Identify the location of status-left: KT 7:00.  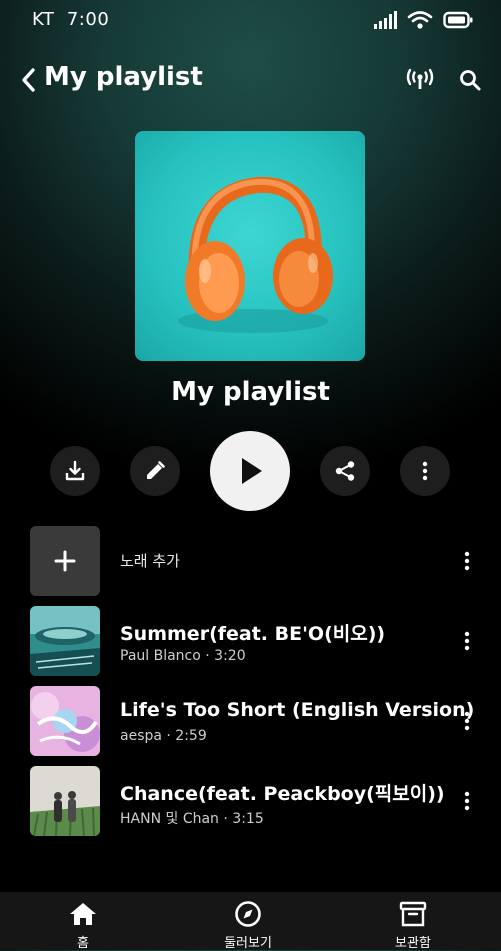
(70, 19).